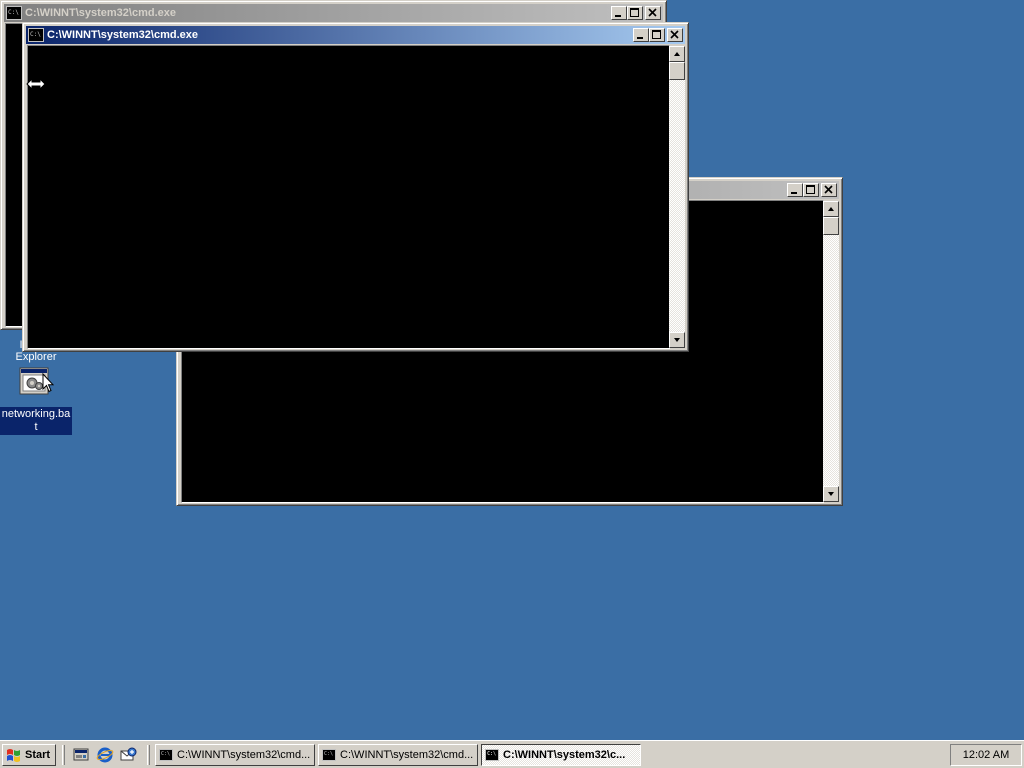 The height and width of the screenshot is (768, 1024). What do you see at coordinates (105, 755) in the screenshot?
I see `internet-explorer-icon` at bounding box center [105, 755].